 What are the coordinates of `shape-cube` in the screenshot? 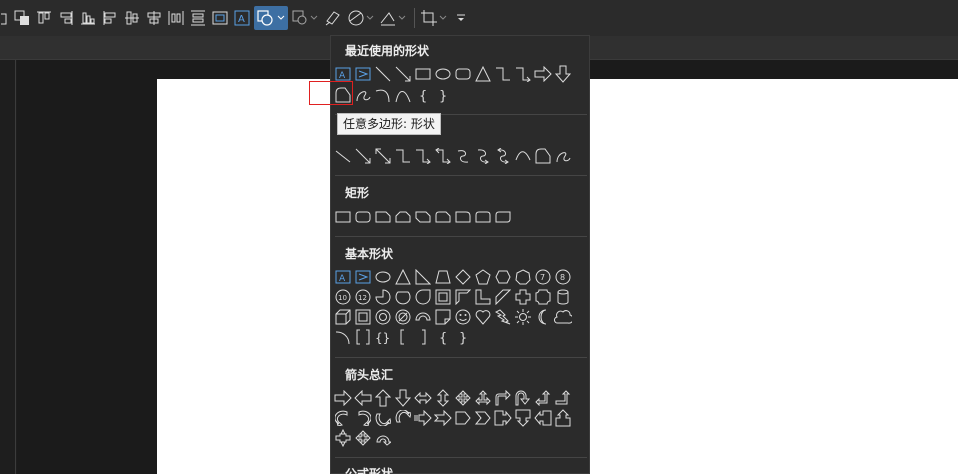 It's located at (343, 317).